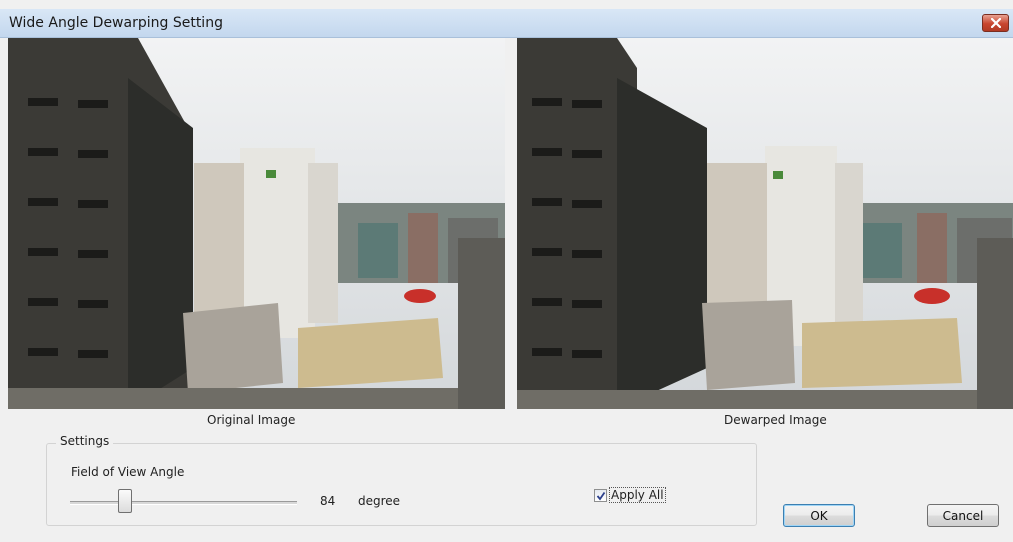 The width and height of the screenshot is (1013, 542). I want to click on apply-all-label: Apply All, so click(637, 495).